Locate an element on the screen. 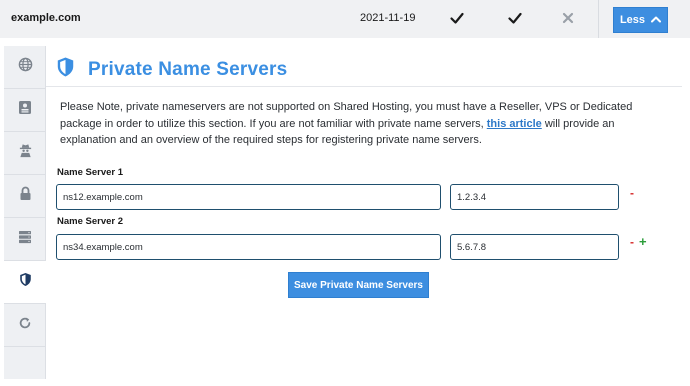 This screenshot has width=690, height=386. user-secret-icon is located at coordinates (25, 153).